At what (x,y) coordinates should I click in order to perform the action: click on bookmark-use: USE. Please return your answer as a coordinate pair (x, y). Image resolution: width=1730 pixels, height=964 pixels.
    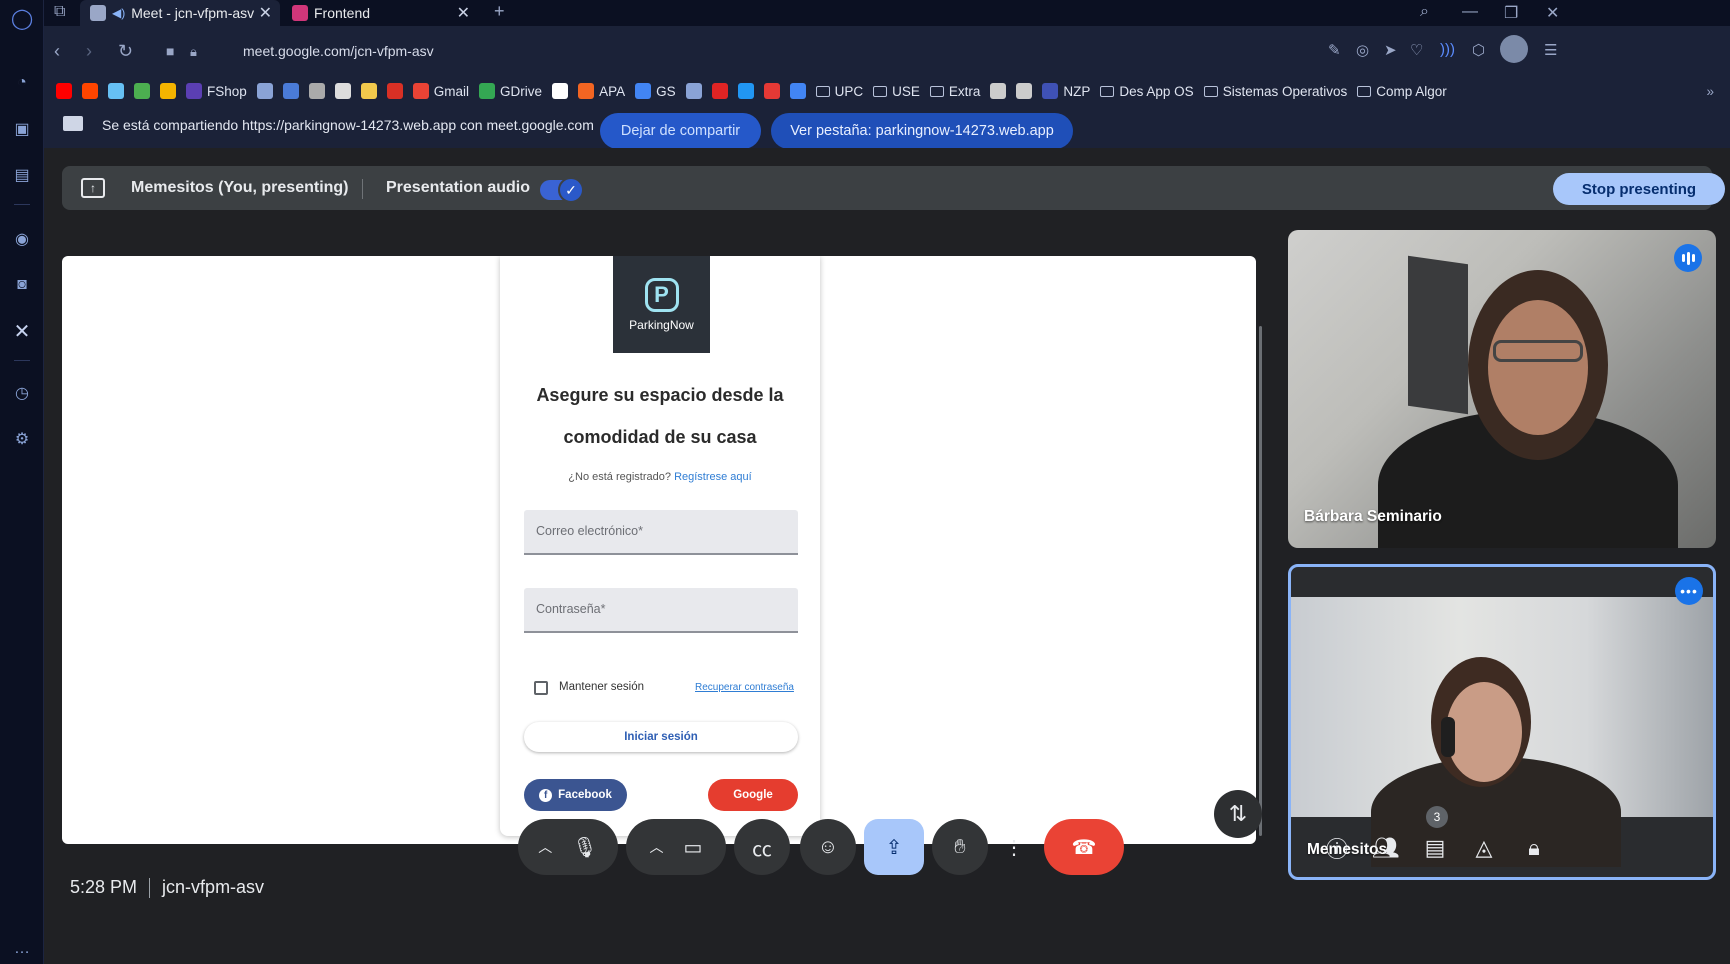
    Looking at the image, I should click on (896, 91).